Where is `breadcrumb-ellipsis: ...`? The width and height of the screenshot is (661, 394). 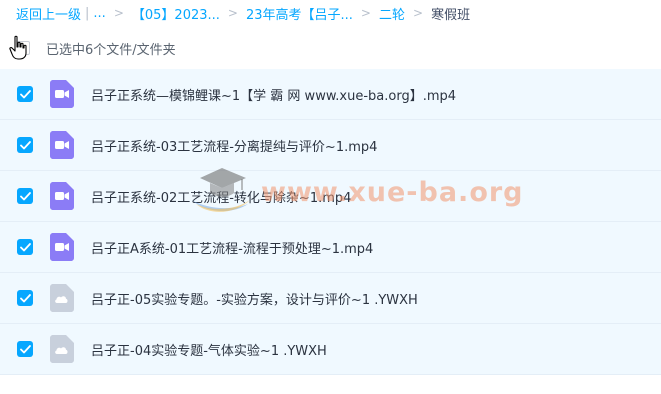 breadcrumb-ellipsis: ... is located at coordinates (99, 13).